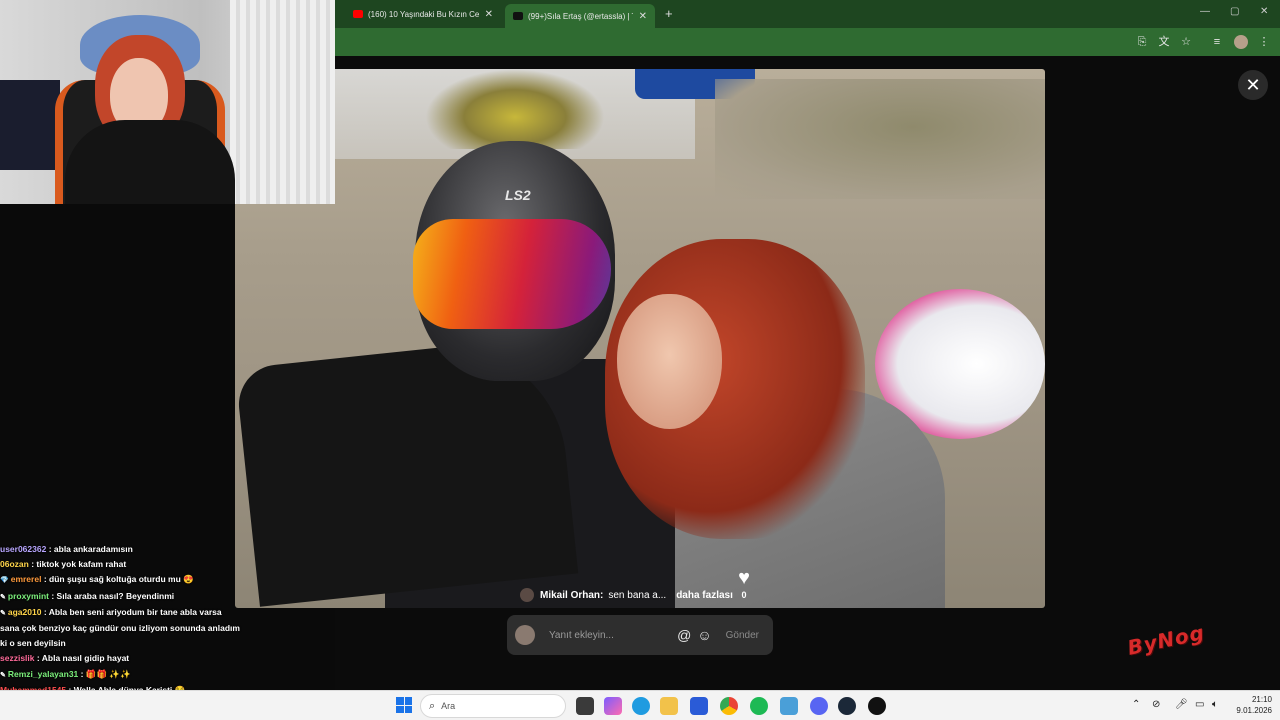 This screenshot has height=720, width=1280. Describe the element at coordinates (43, 673) in the screenshot. I see `chat-username: Remzi_yalayan31` at that location.